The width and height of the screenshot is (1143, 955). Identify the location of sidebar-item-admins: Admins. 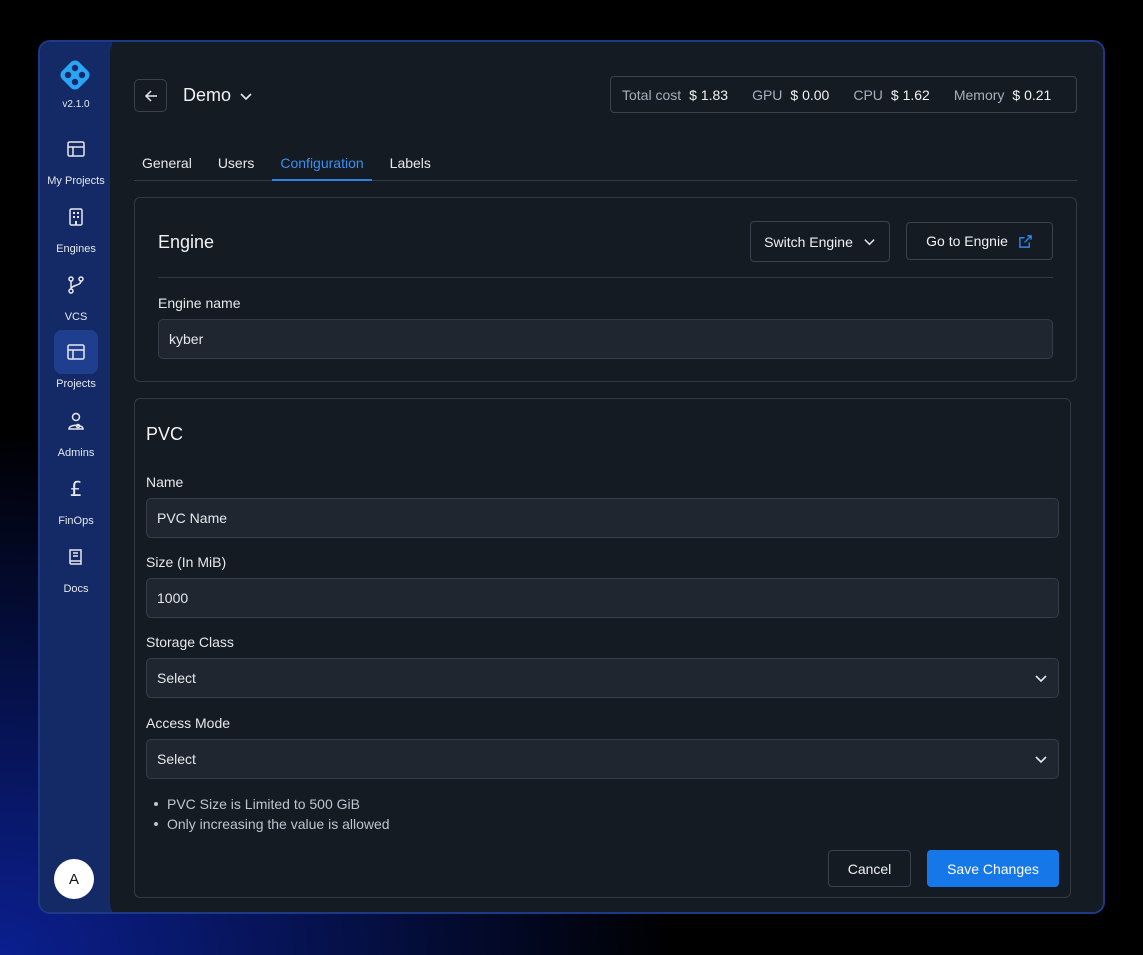
(76, 430).